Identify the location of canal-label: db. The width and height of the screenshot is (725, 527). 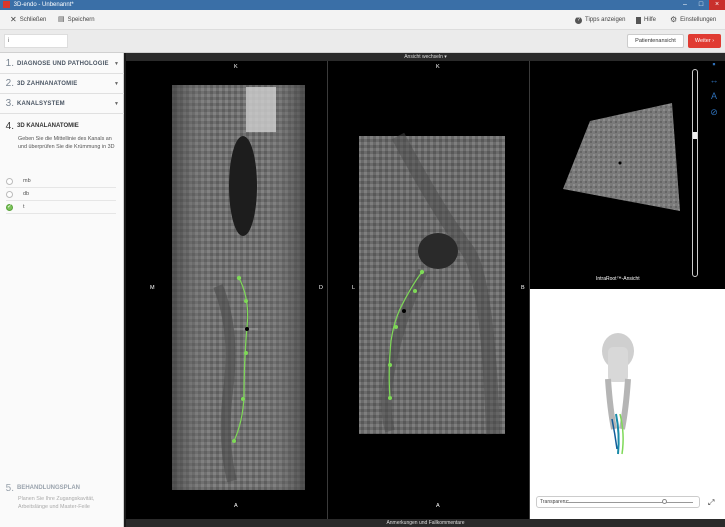
(26, 194).